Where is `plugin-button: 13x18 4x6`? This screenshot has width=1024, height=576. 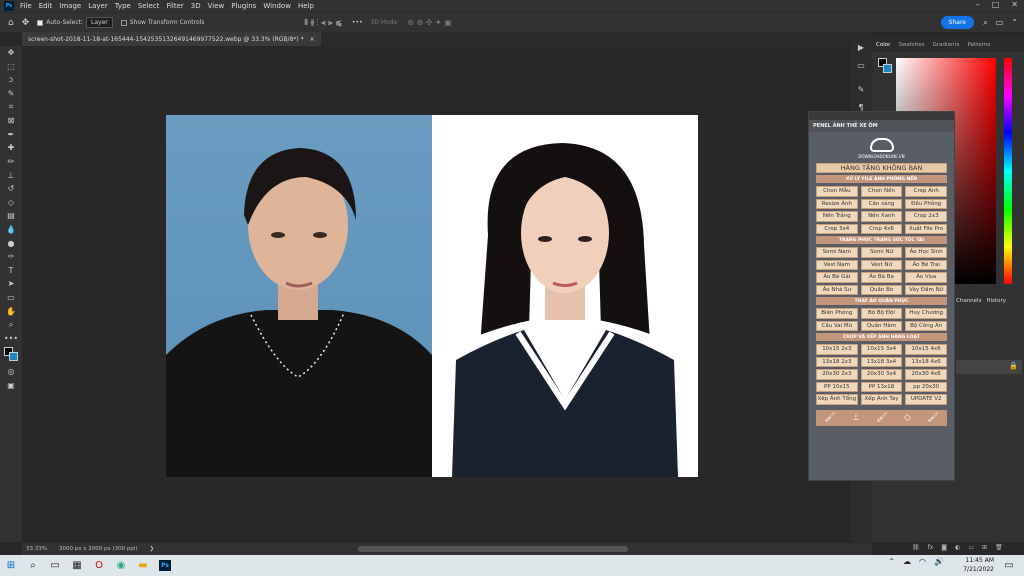 plugin-button: 13x18 4x6 is located at coordinates (926, 361).